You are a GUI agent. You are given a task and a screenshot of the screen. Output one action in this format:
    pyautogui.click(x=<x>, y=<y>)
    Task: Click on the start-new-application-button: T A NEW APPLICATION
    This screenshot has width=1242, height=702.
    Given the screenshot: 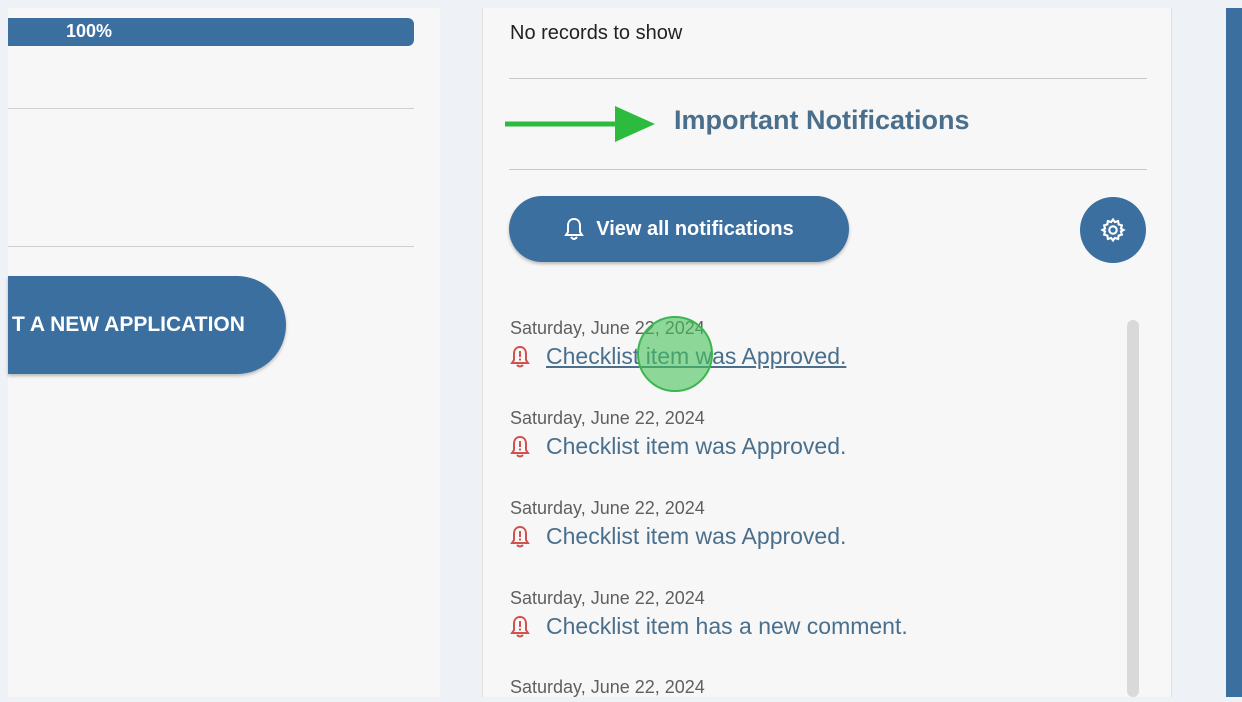 What is the action you would take?
    pyautogui.click(x=147, y=325)
    